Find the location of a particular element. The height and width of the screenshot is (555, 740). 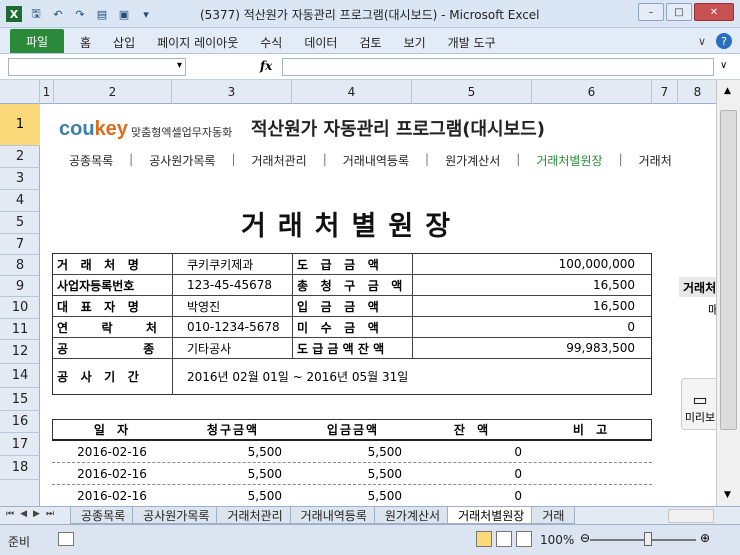

nav-item-cost-list: 공사원가목록 is located at coordinates (182, 160).